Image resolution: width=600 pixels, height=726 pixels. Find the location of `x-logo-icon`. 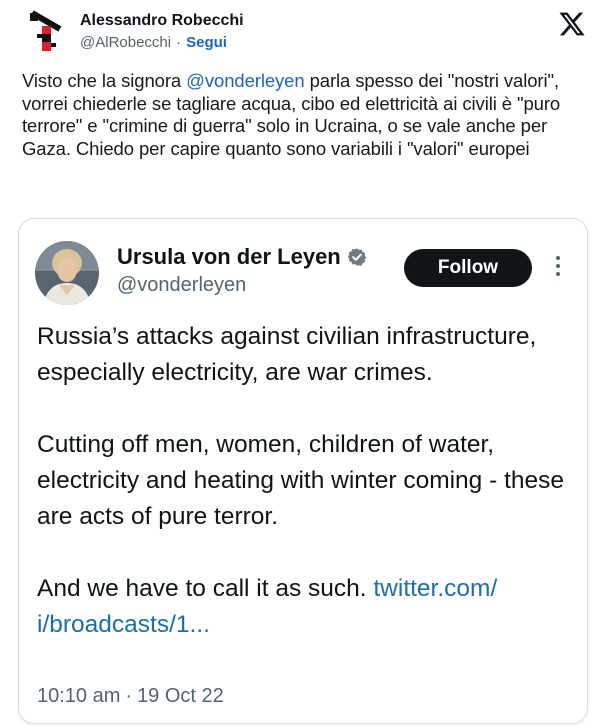

x-logo-icon is located at coordinates (572, 24).